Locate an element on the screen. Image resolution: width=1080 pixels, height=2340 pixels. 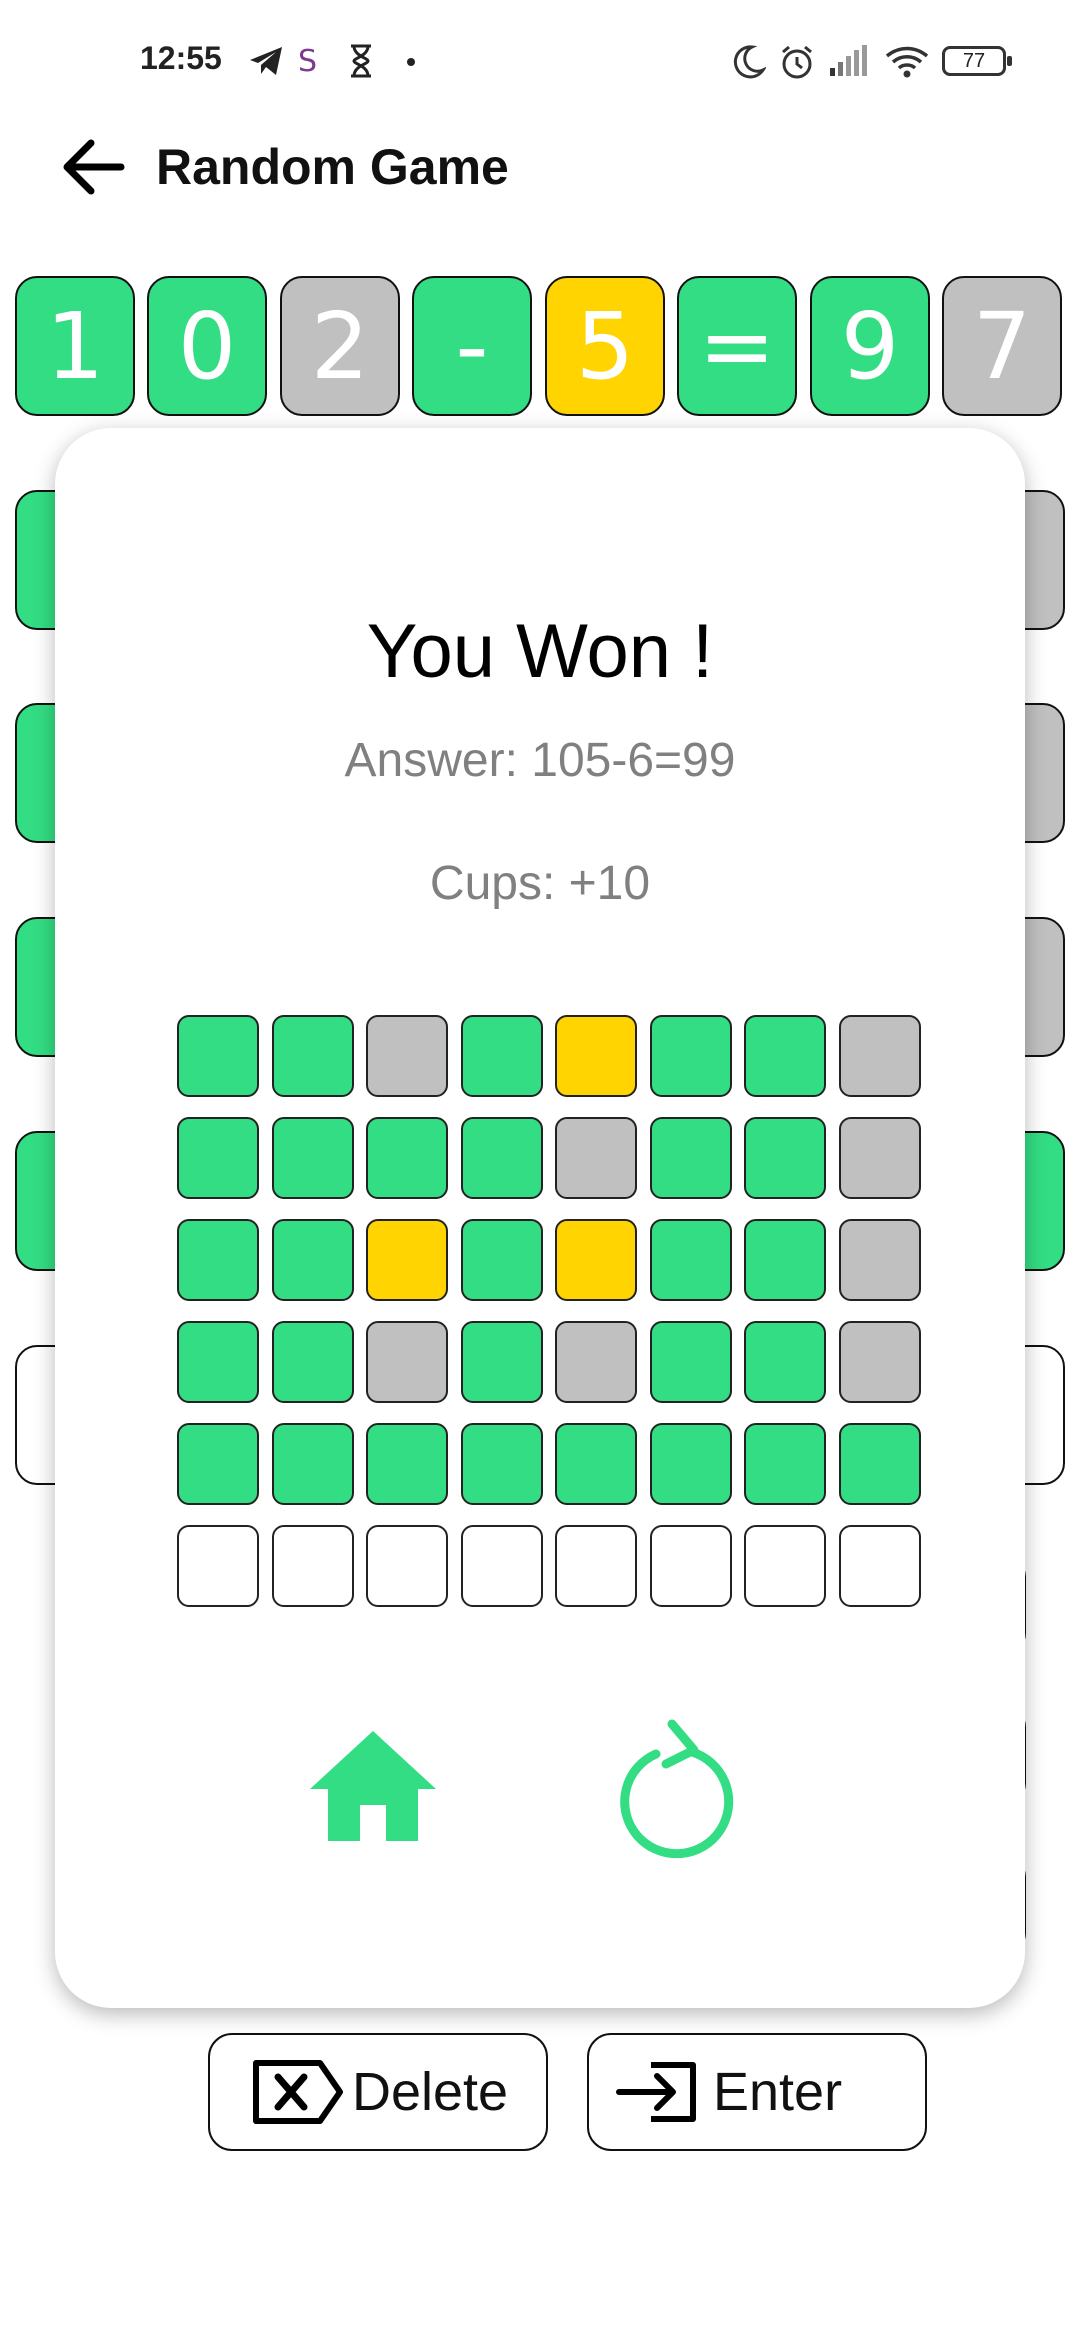
replay-button is located at coordinates (675, 1788).